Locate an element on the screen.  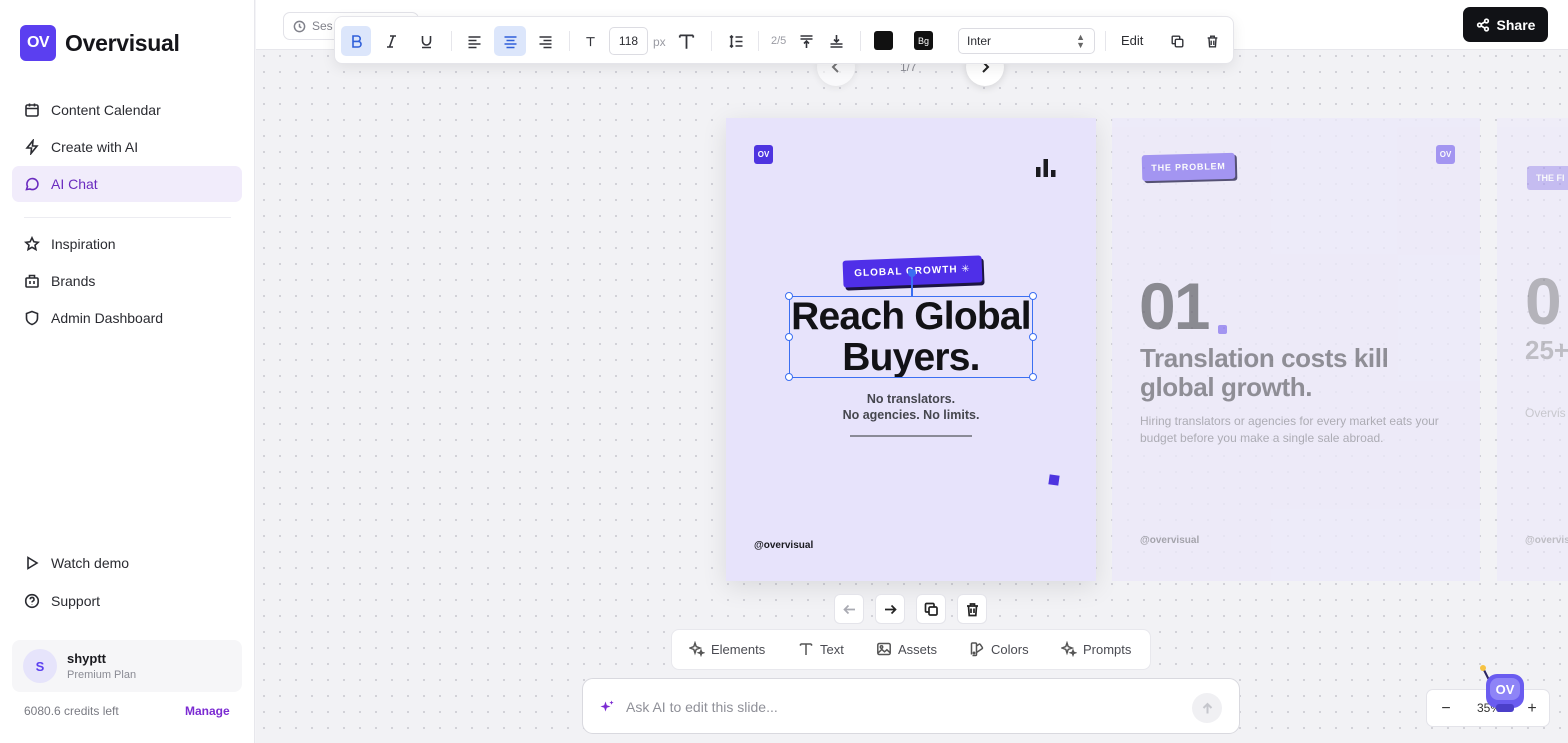
user-card: S shyptt Premium Plan is located at coordinates (127, 666).